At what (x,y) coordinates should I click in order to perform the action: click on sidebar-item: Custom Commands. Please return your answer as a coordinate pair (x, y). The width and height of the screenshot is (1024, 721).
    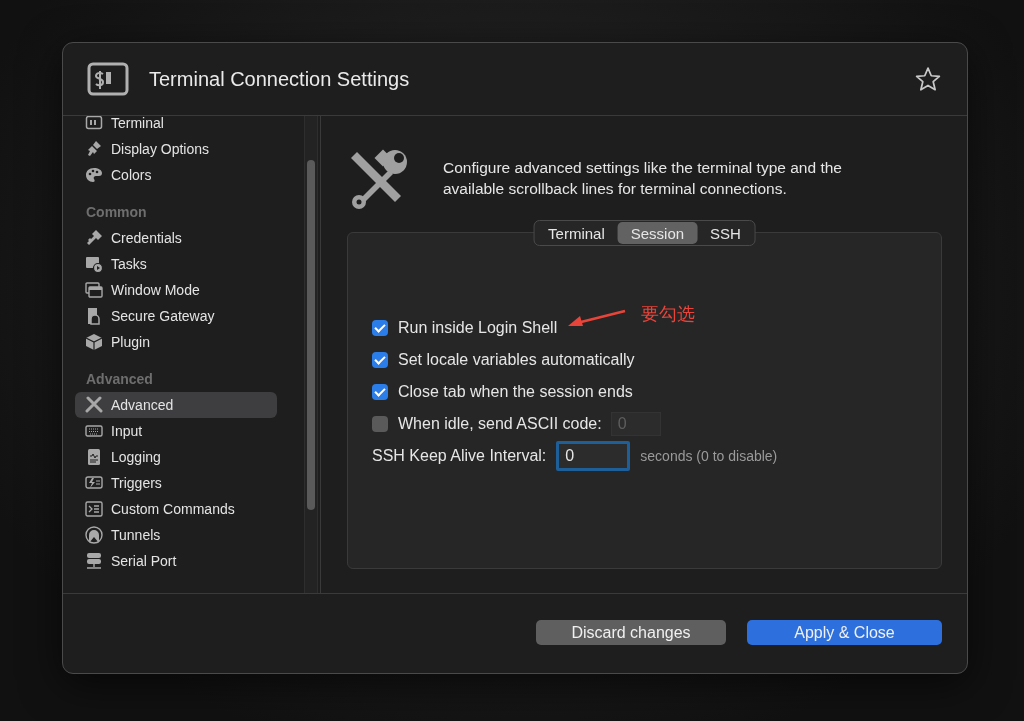
    Looking at the image, I should click on (176, 509).